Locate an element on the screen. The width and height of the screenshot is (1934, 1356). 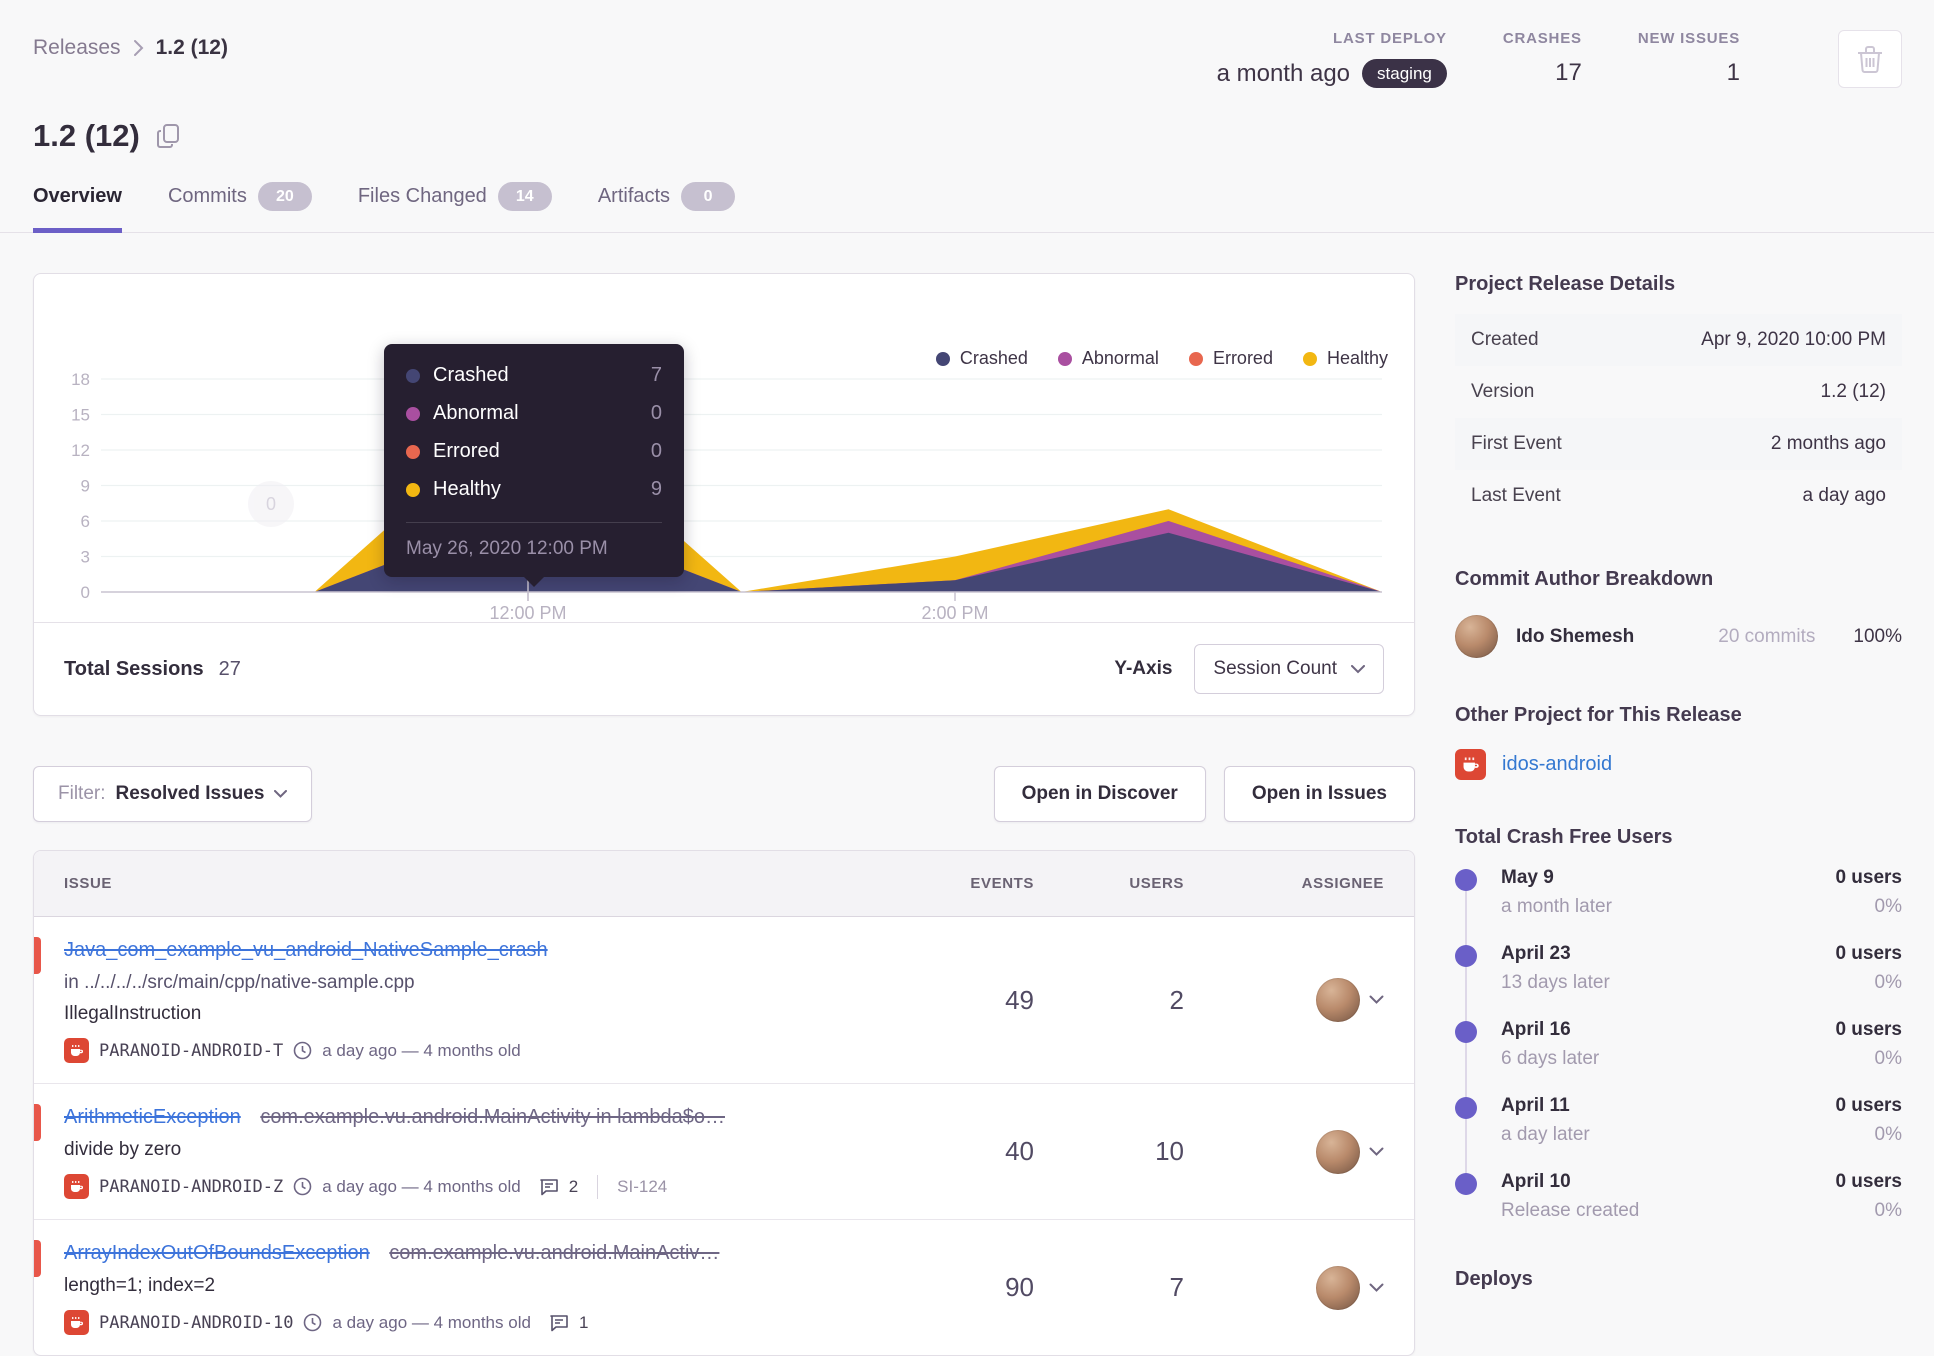
crashes-label: CRASHES is located at coordinates (1542, 38).